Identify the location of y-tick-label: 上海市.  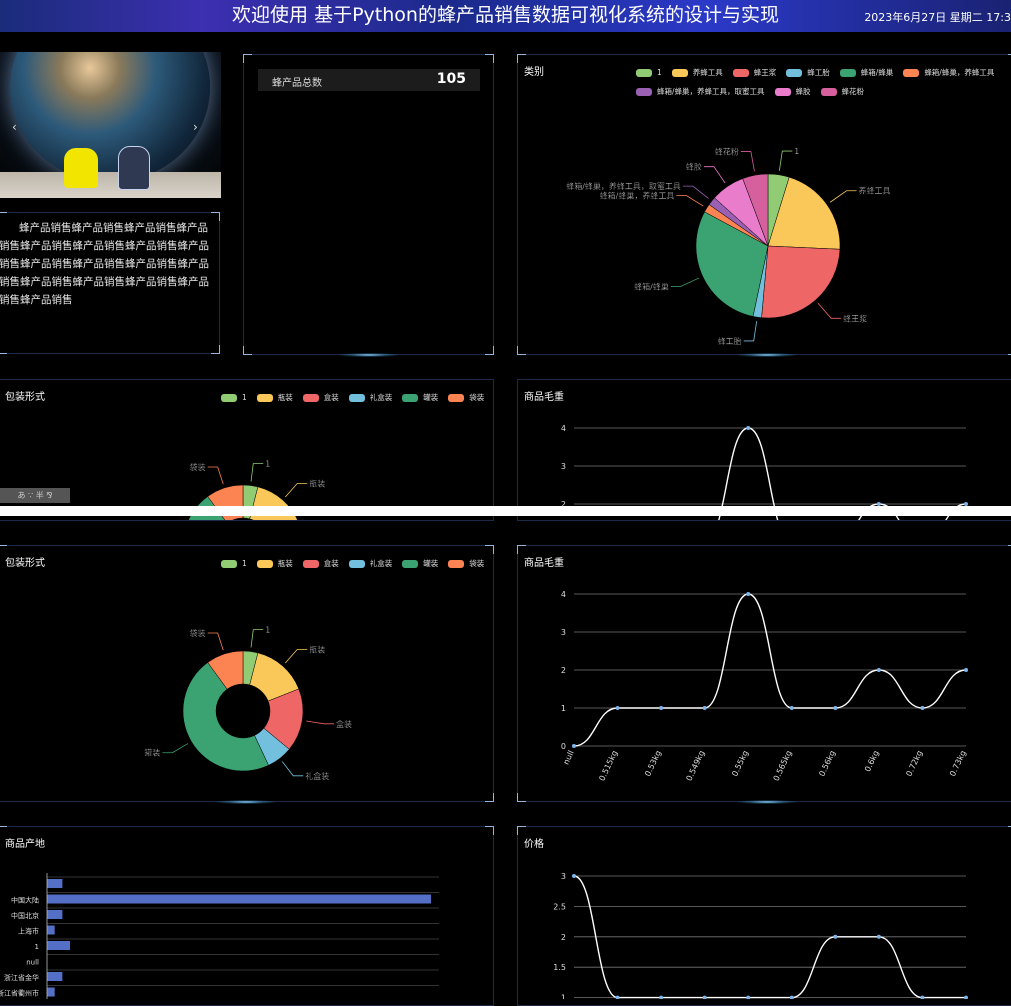
(28, 931).